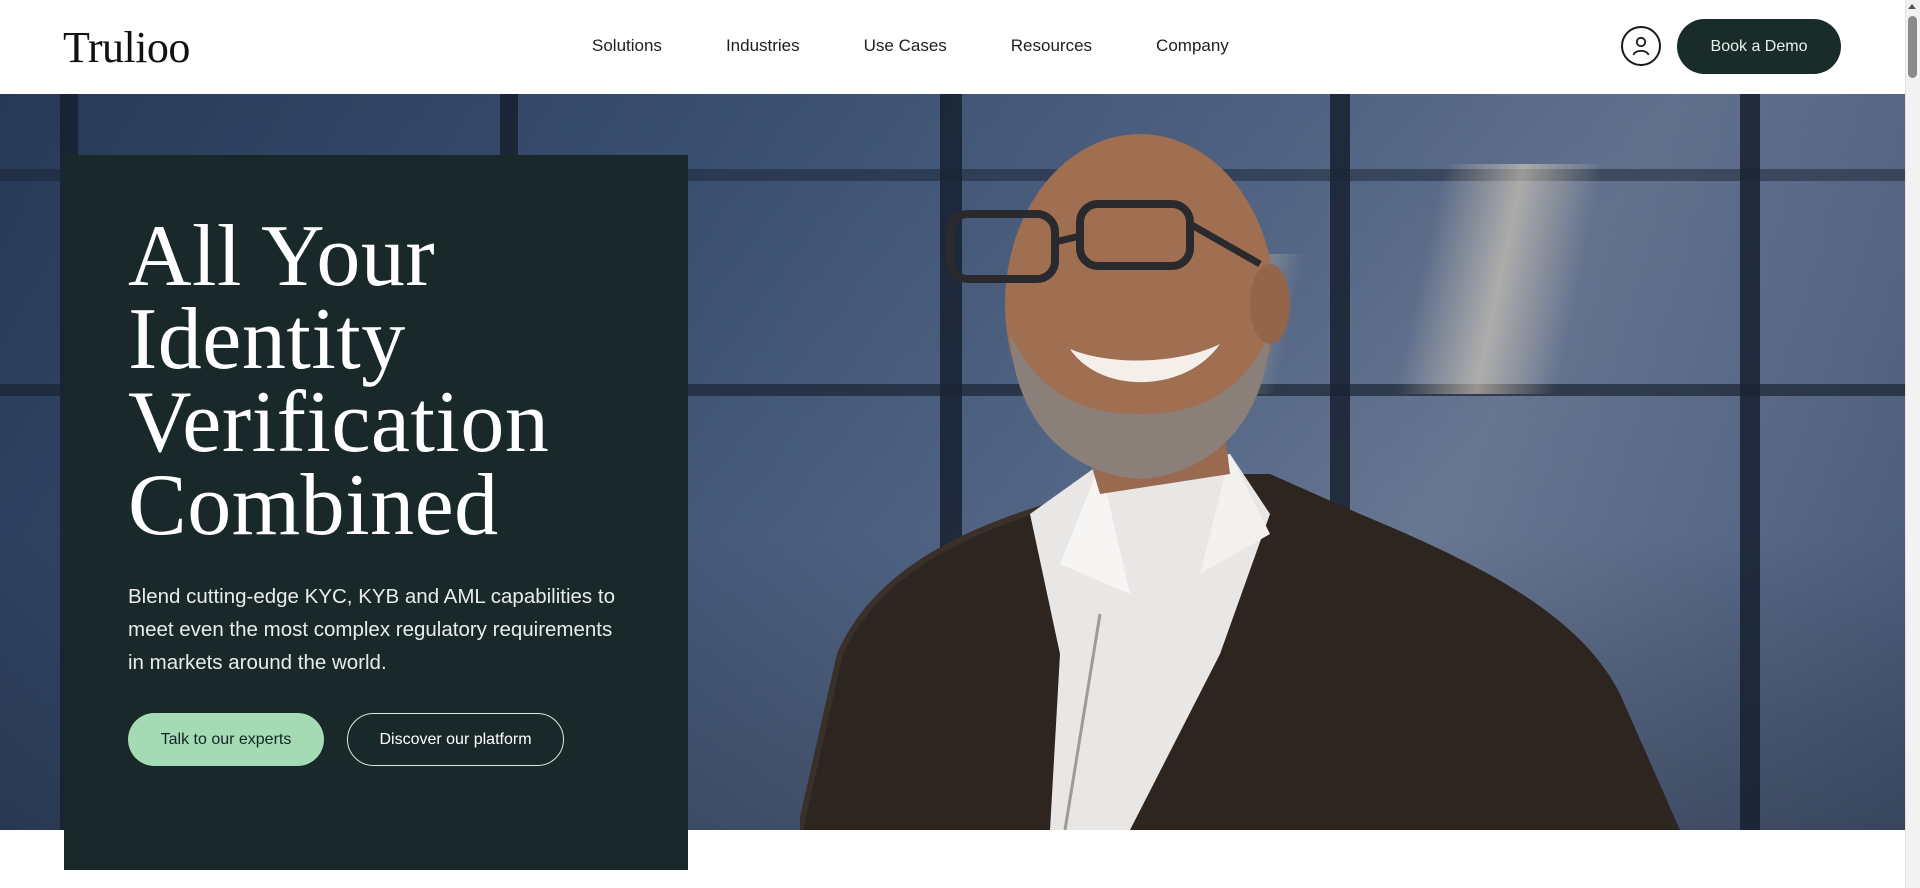  Describe the element at coordinates (1750, 462) in the screenshot. I see `window-frame` at that location.